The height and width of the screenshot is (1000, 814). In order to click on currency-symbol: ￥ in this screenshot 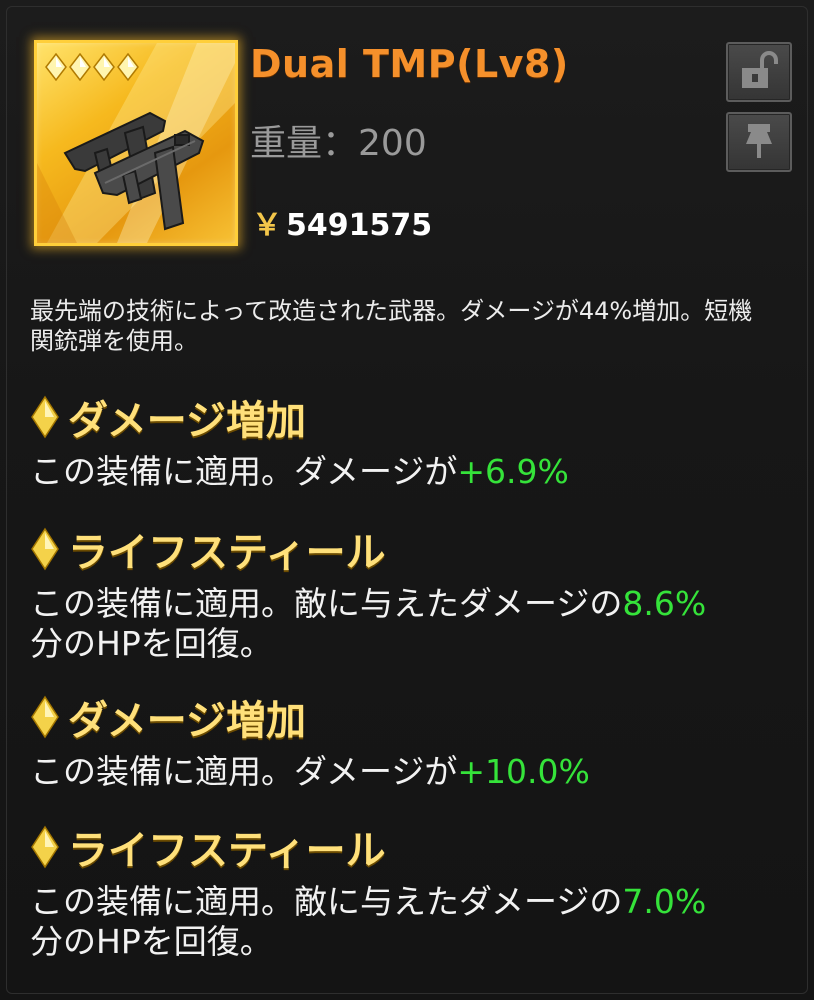, I will do `click(267, 225)`.